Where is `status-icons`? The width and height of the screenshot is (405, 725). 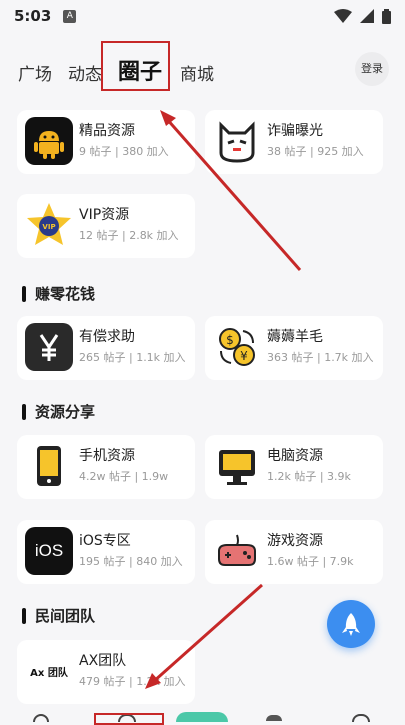 status-icons is located at coordinates (362, 16).